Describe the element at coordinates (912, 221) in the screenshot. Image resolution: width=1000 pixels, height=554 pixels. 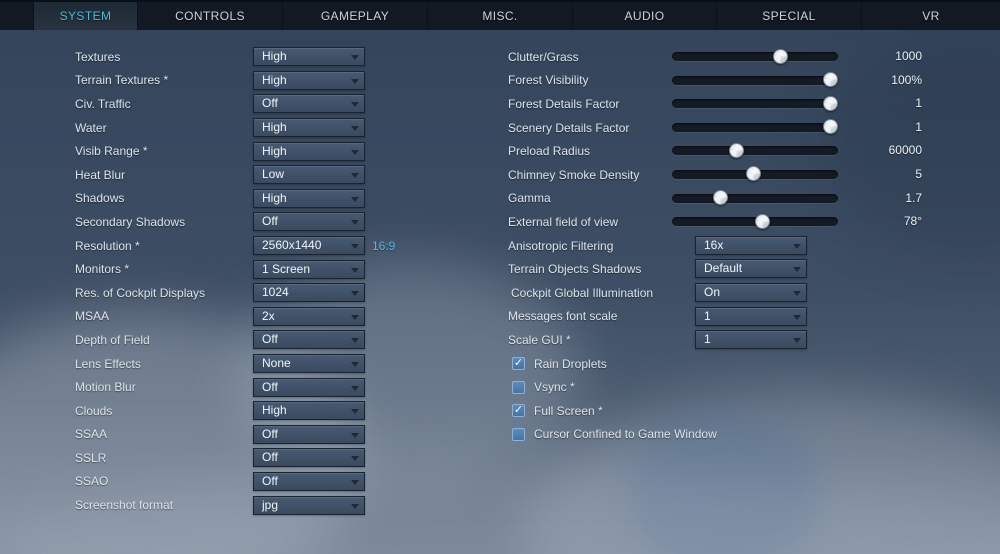
I see `slider-value: 78°` at that location.